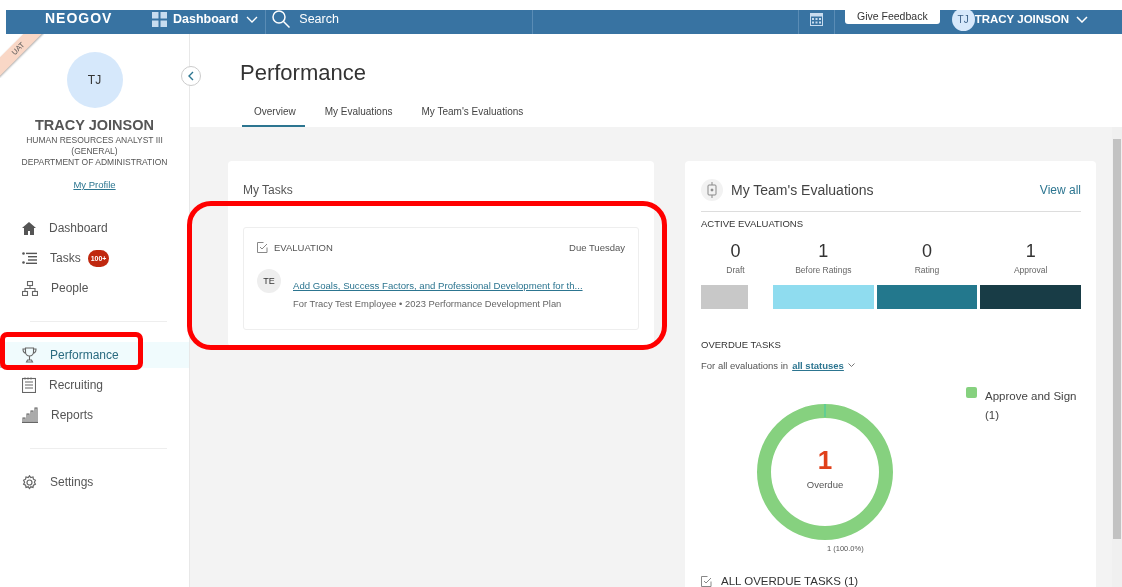 This screenshot has height=587, width=1122. What do you see at coordinates (1031, 19) in the screenshot?
I see `user-menu: TRACY JOINSON` at bounding box center [1031, 19].